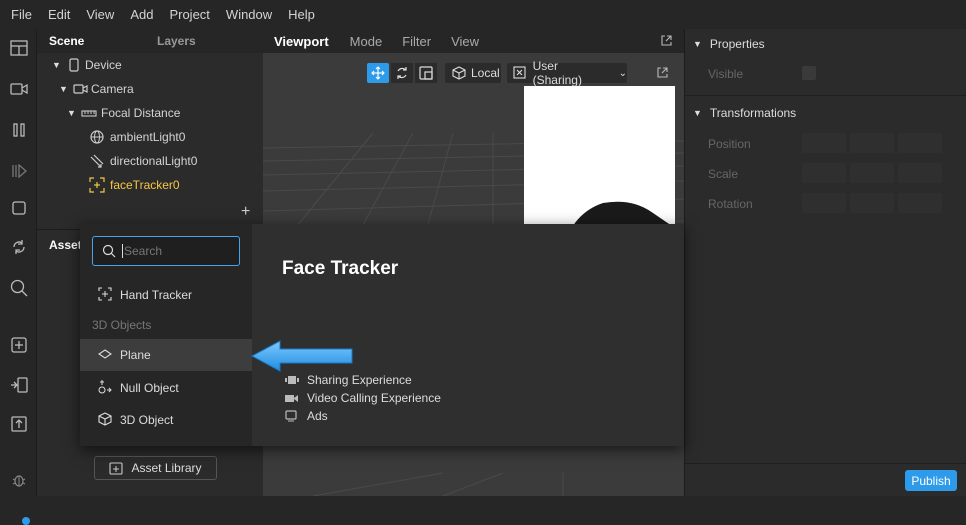 This screenshot has width=966, height=525. Describe the element at coordinates (155, 468) in the screenshot. I see `asset-library-button: Asset Library` at that location.